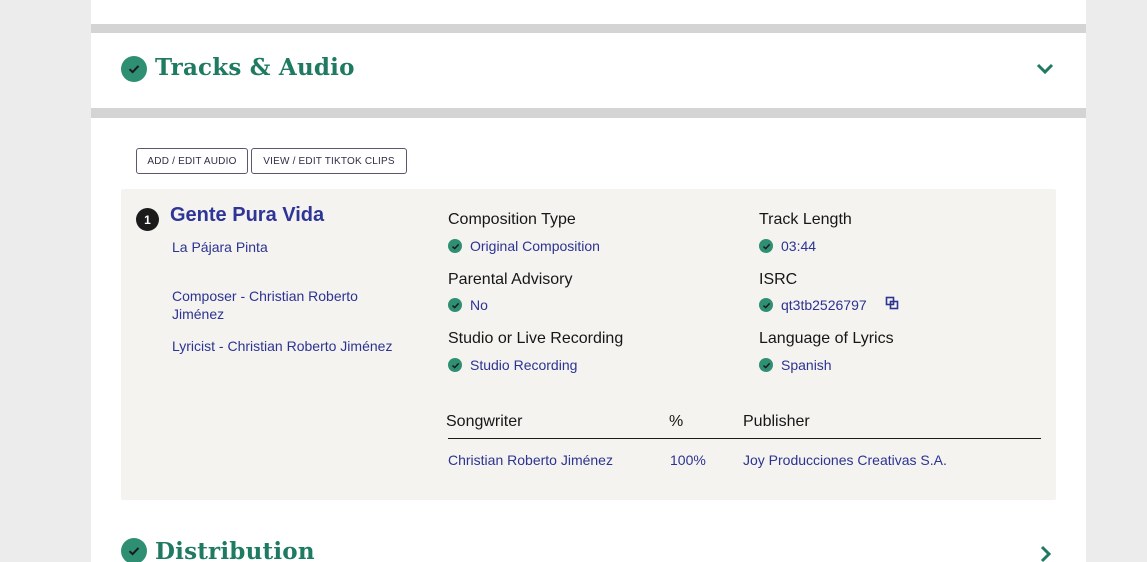 Image resolution: width=1147 pixels, height=562 pixels. I want to click on previous-section-card, so click(588, 12).